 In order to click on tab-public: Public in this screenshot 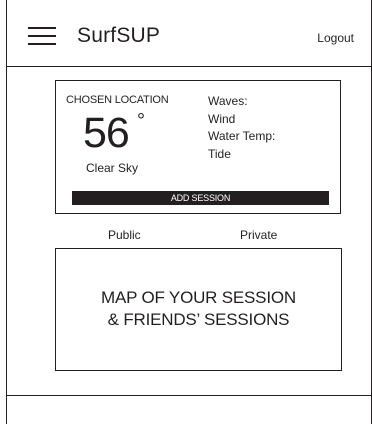, I will do `click(124, 235)`.